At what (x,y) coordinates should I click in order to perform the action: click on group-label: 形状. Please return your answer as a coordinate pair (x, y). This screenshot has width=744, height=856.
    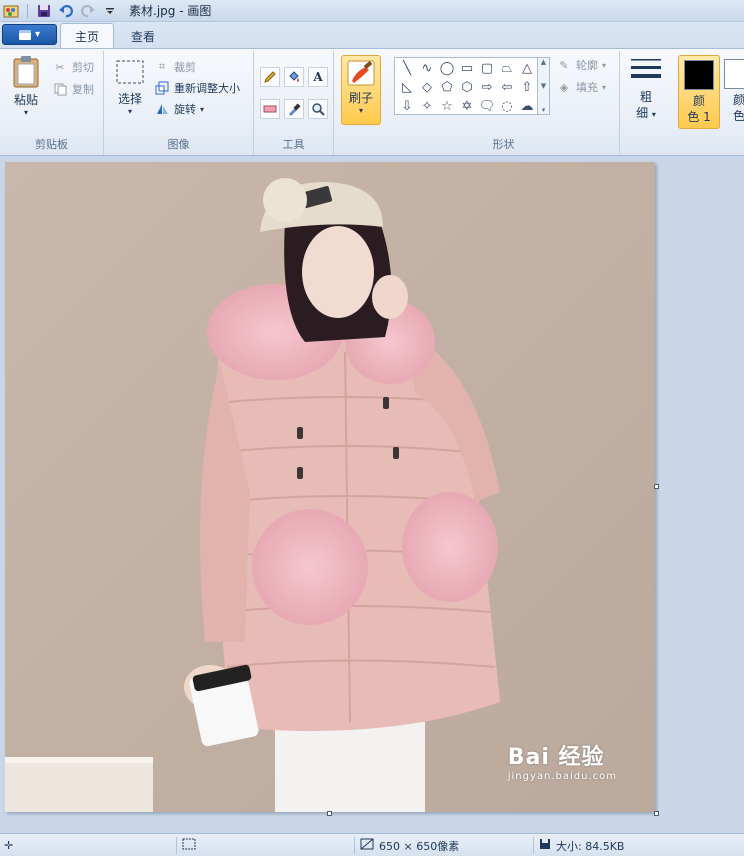
    Looking at the image, I should click on (503, 144).